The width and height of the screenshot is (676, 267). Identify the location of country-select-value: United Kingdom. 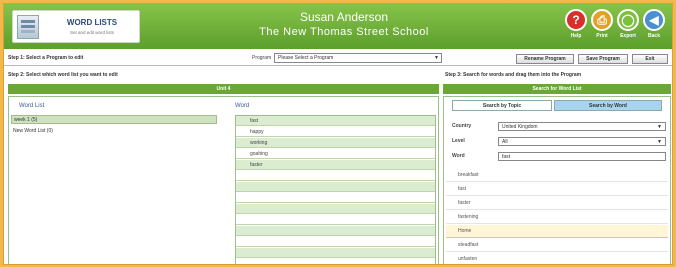
(520, 127).